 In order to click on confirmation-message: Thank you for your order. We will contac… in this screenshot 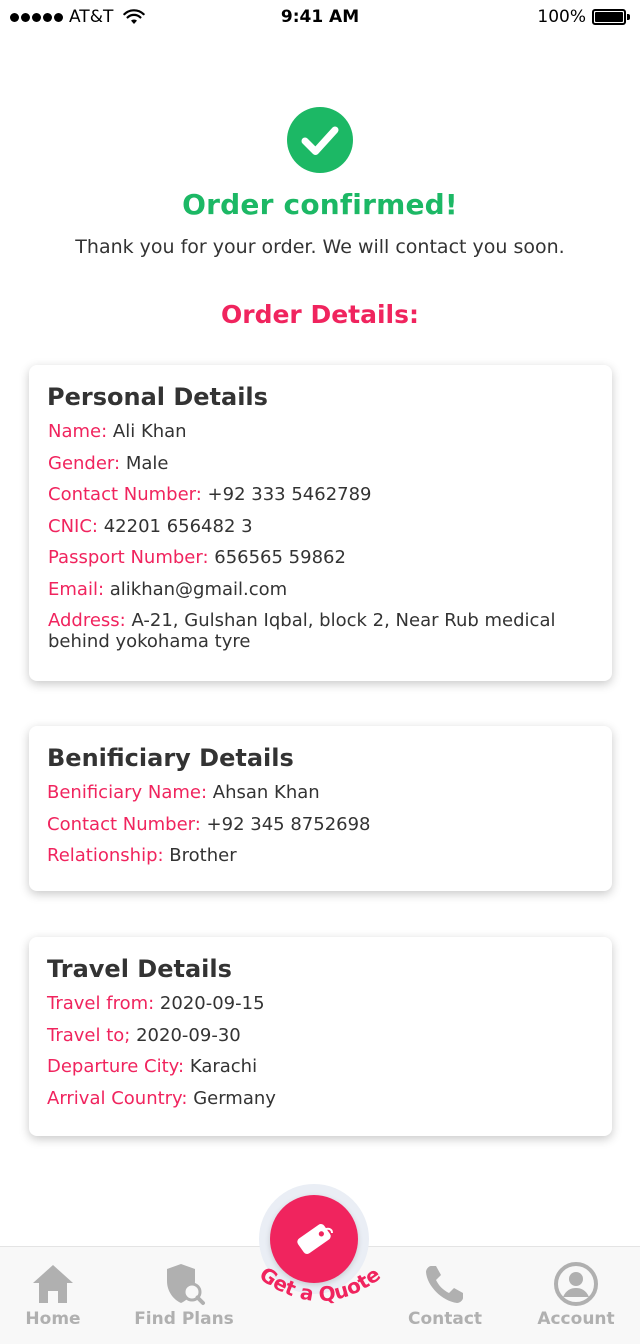, I will do `click(320, 247)`.